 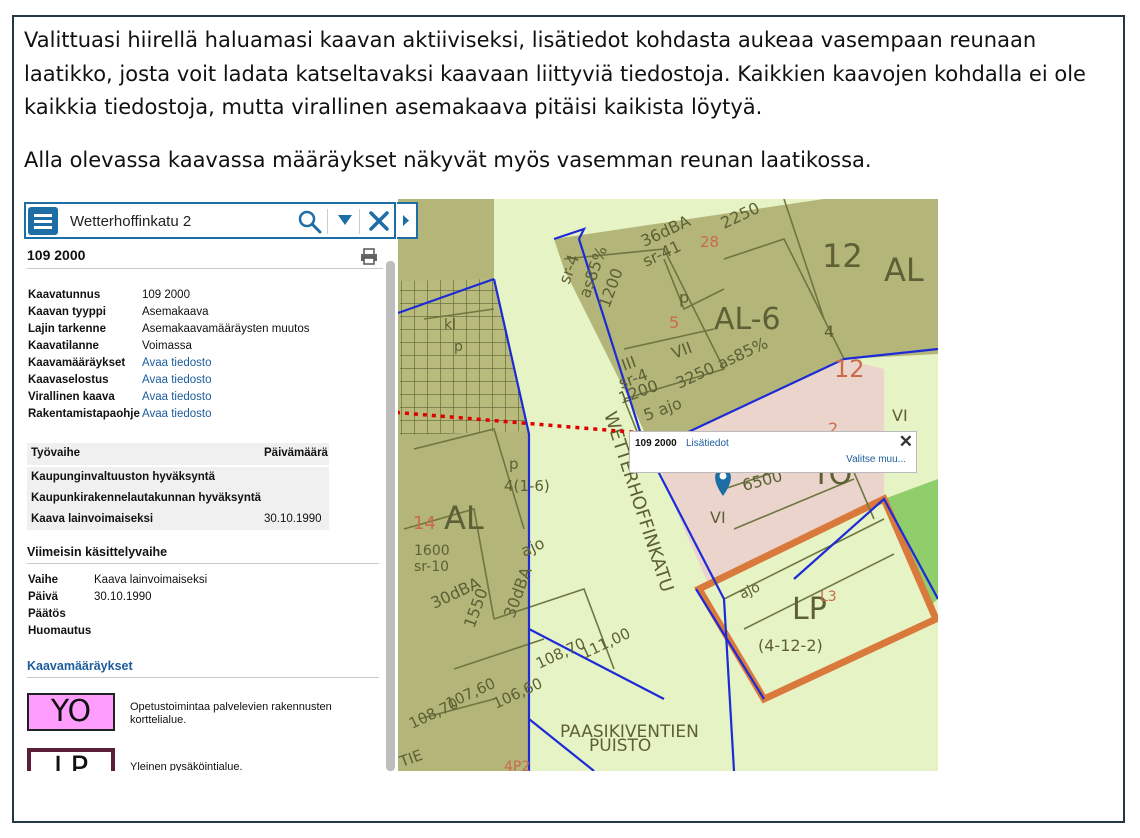 I want to click on map-label-lp-sub: (4-12-2), so click(x=790, y=645).